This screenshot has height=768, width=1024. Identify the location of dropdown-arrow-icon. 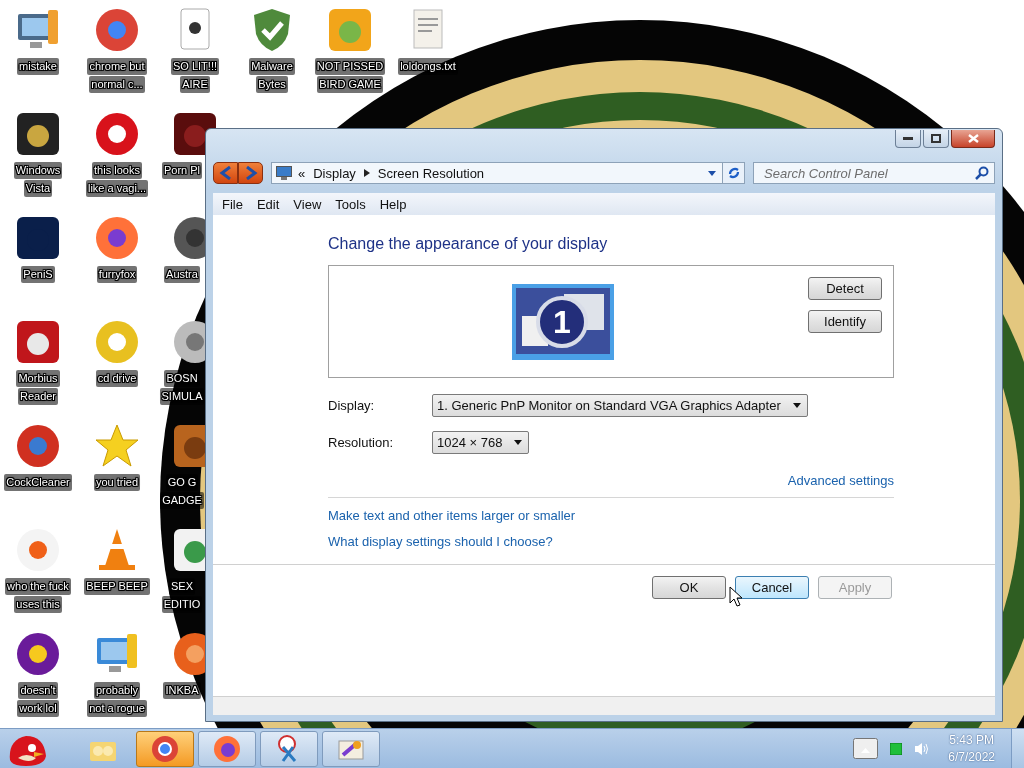
(712, 173).